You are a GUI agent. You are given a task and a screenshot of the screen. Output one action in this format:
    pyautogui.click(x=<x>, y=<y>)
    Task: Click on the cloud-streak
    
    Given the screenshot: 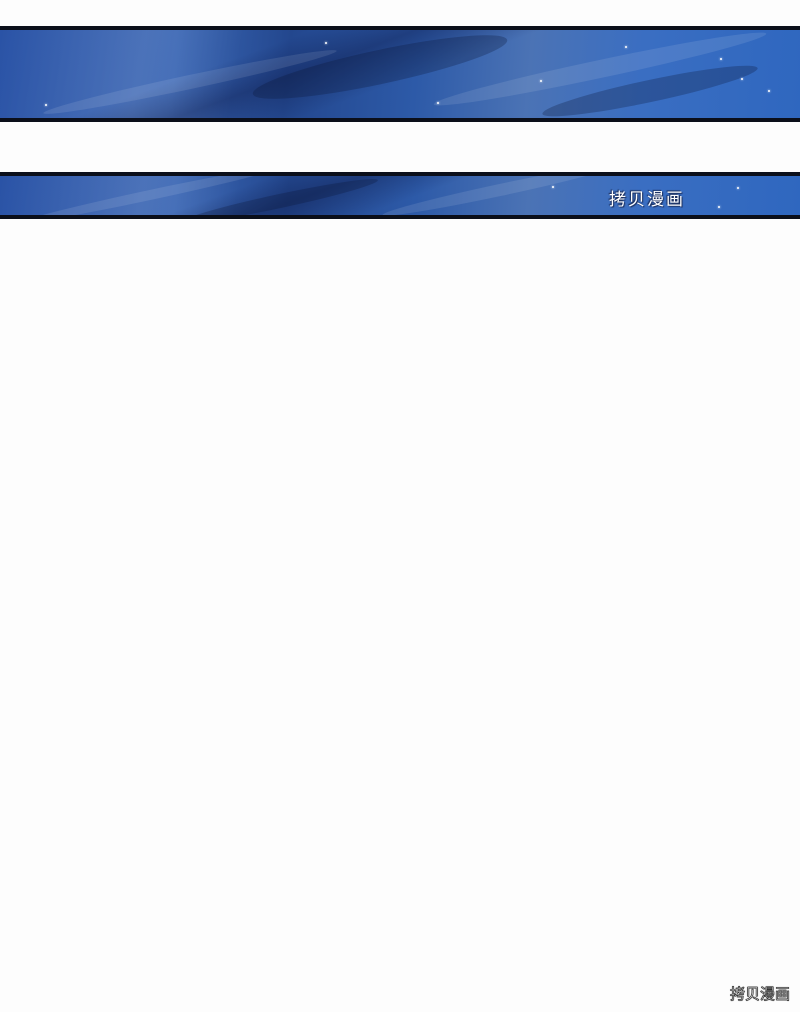 What is the action you would take?
    pyautogui.click(x=500, y=195)
    